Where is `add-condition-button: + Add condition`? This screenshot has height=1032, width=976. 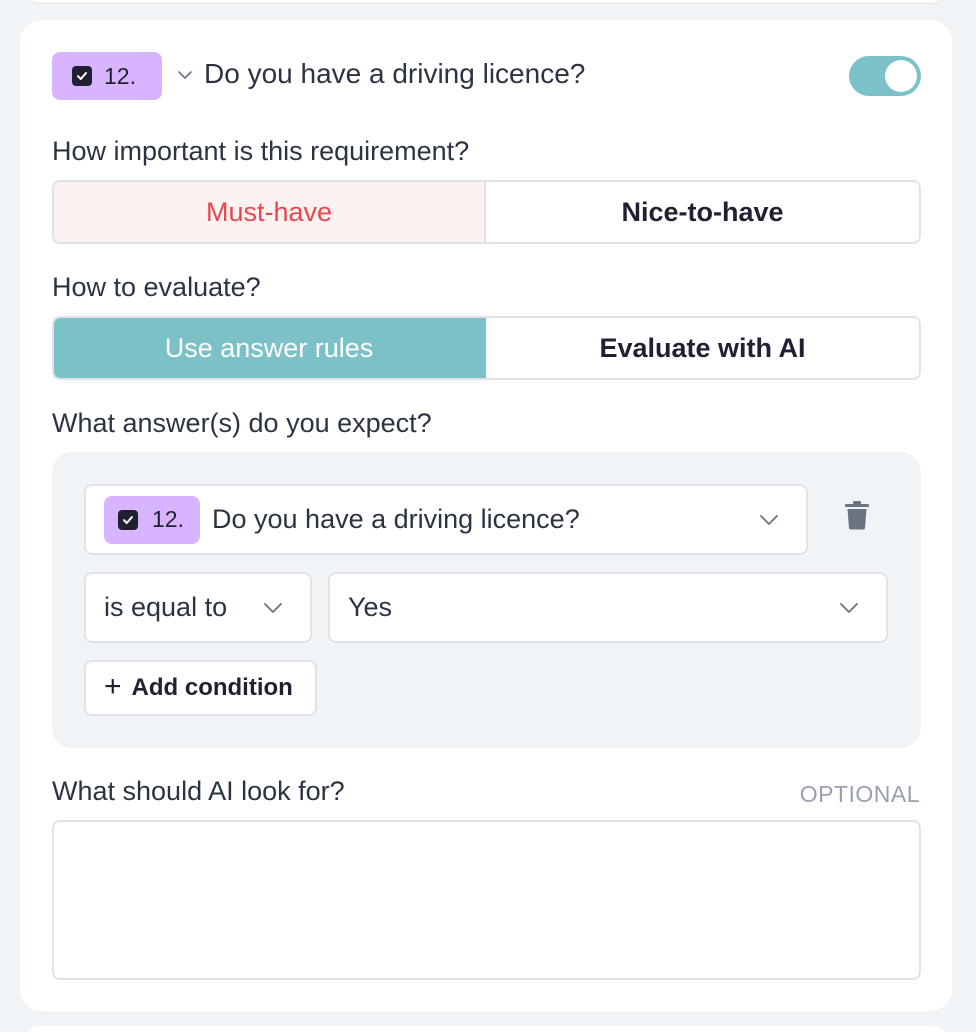
add-condition-button: + Add condition is located at coordinates (200, 688).